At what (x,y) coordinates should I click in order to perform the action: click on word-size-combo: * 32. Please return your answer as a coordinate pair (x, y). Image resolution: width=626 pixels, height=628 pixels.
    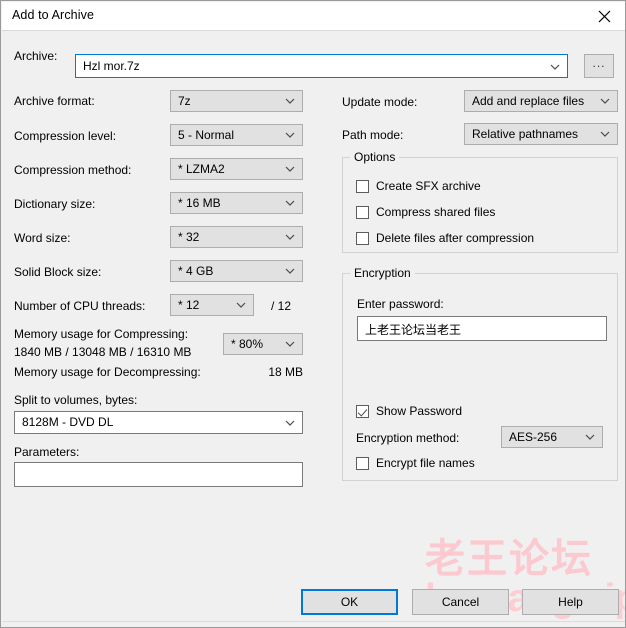
    Looking at the image, I should click on (236, 237).